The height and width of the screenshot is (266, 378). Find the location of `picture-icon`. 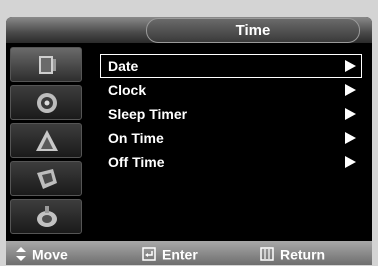

picture-icon is located at coordinates (47, 65).